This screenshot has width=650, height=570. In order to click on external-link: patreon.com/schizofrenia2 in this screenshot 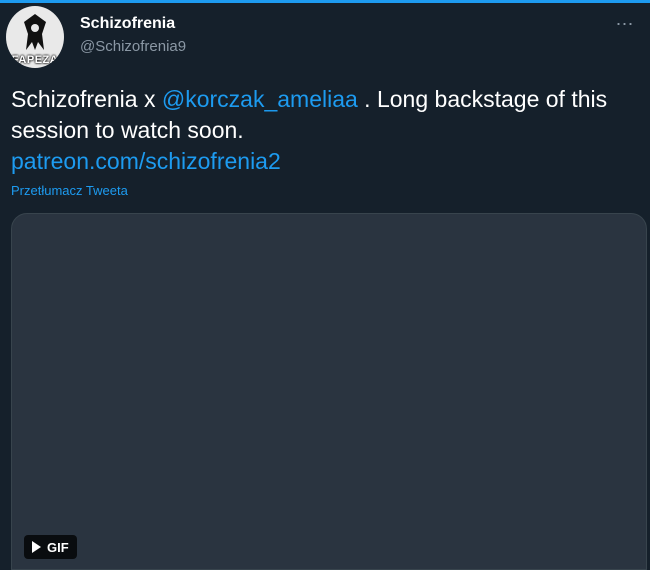, I will do `click(146, 161)`.